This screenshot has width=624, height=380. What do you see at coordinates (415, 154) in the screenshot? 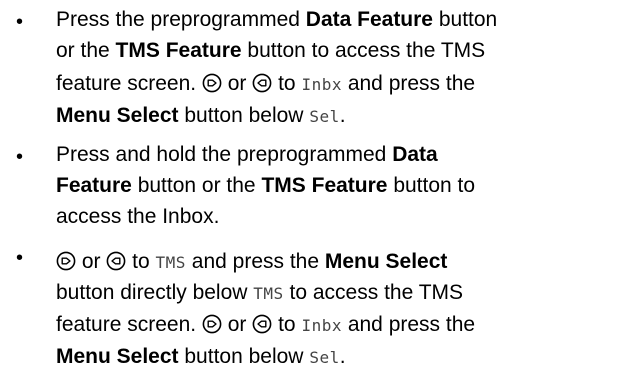
I see `bold-term: Data` at bounding box center [415, 154].